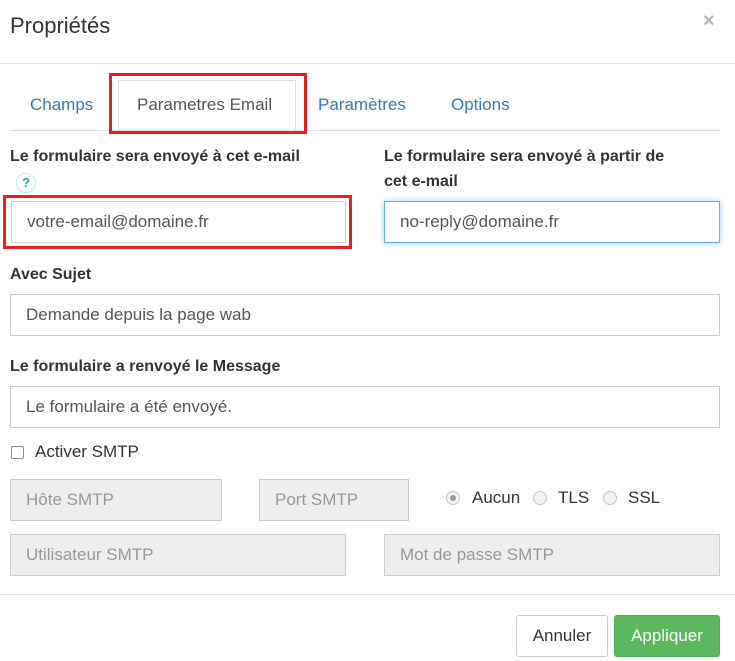  What do you see at coordinates (524, 156) in the screenshot?
I see `from-email-label-line1: Le formulaire sera envoyé à partir de` at bounding box center [524, 156].